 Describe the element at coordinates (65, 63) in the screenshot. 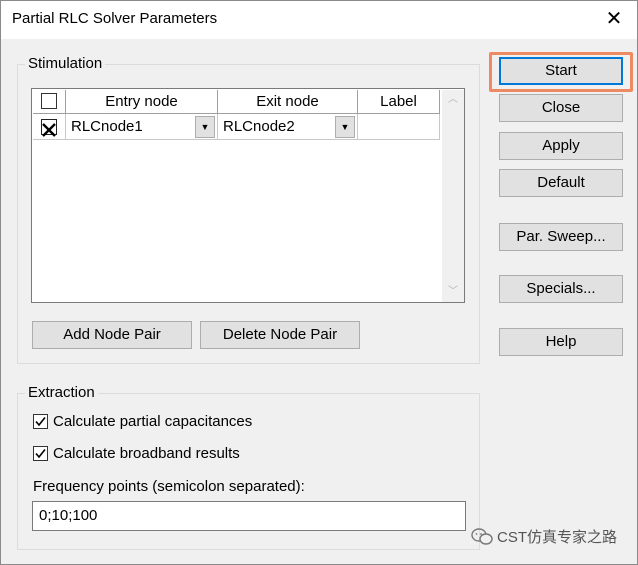

I see `stimulation-group-label: Stimulation` at that location.